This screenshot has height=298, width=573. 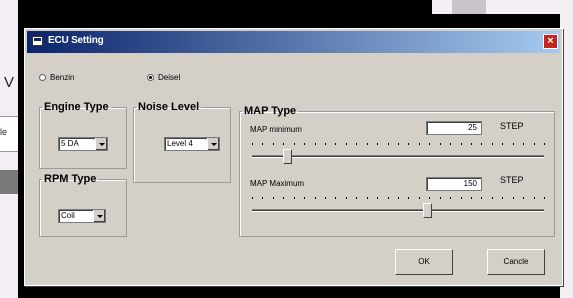 I want to click on radio-deisel: Deisel, so click(x=163, y=77).